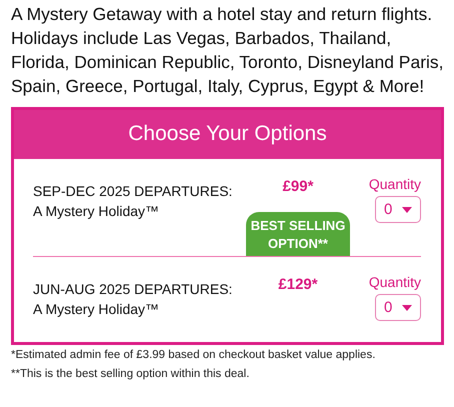 This screenshot has height=407, width=454. I want to click on price-text: £129*, so click(298, 284).